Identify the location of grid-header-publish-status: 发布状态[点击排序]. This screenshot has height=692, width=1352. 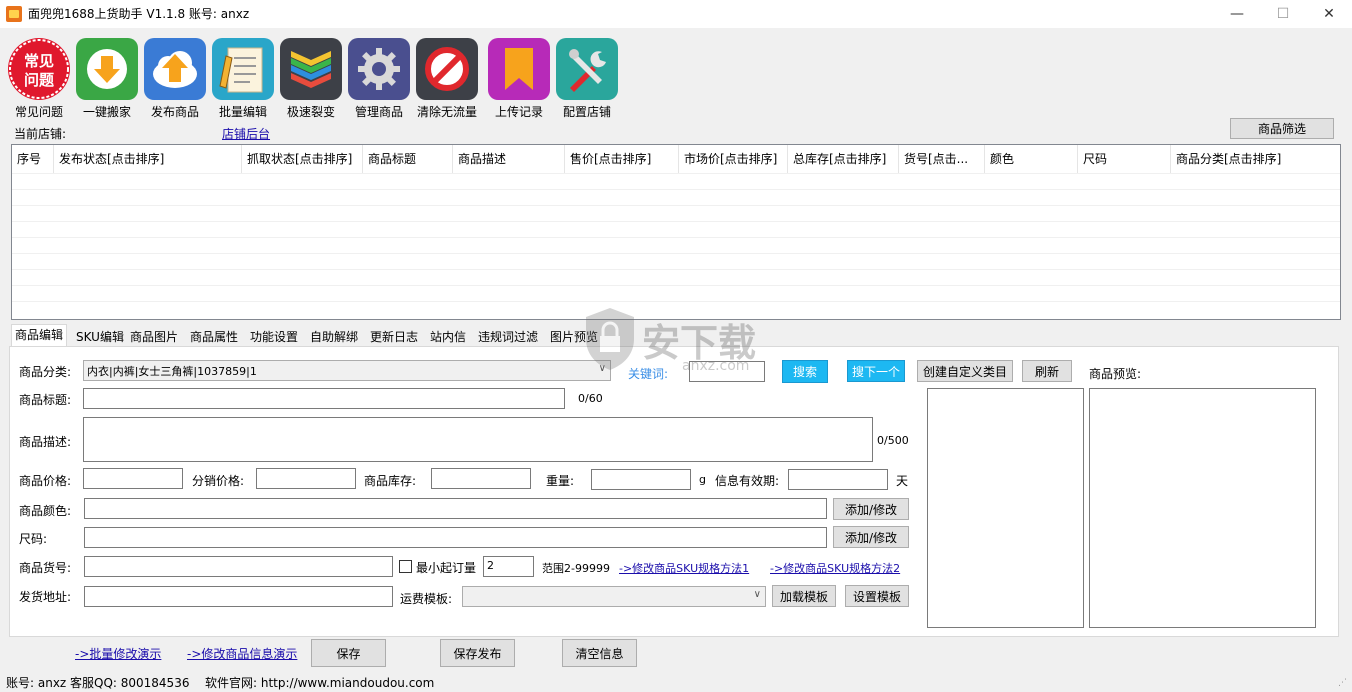
(148, 159).